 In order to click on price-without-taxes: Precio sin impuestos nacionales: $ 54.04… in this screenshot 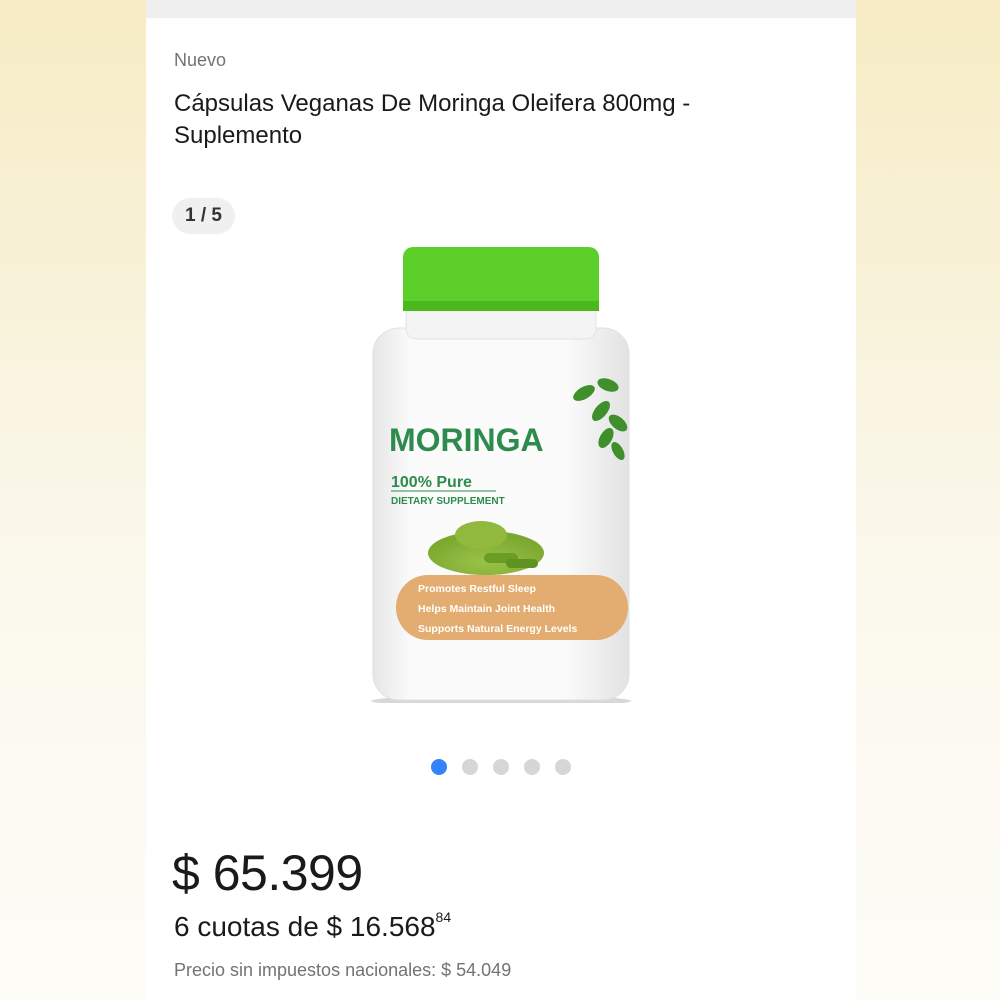, I will do `click(343, 970)`.